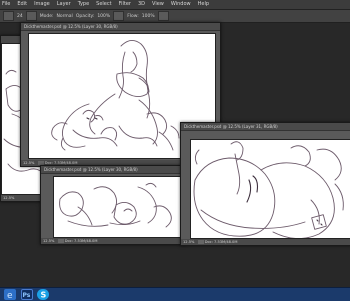 This screenshot has width=350, height=301. I want to click on menu-view: View, so click(158, 4).